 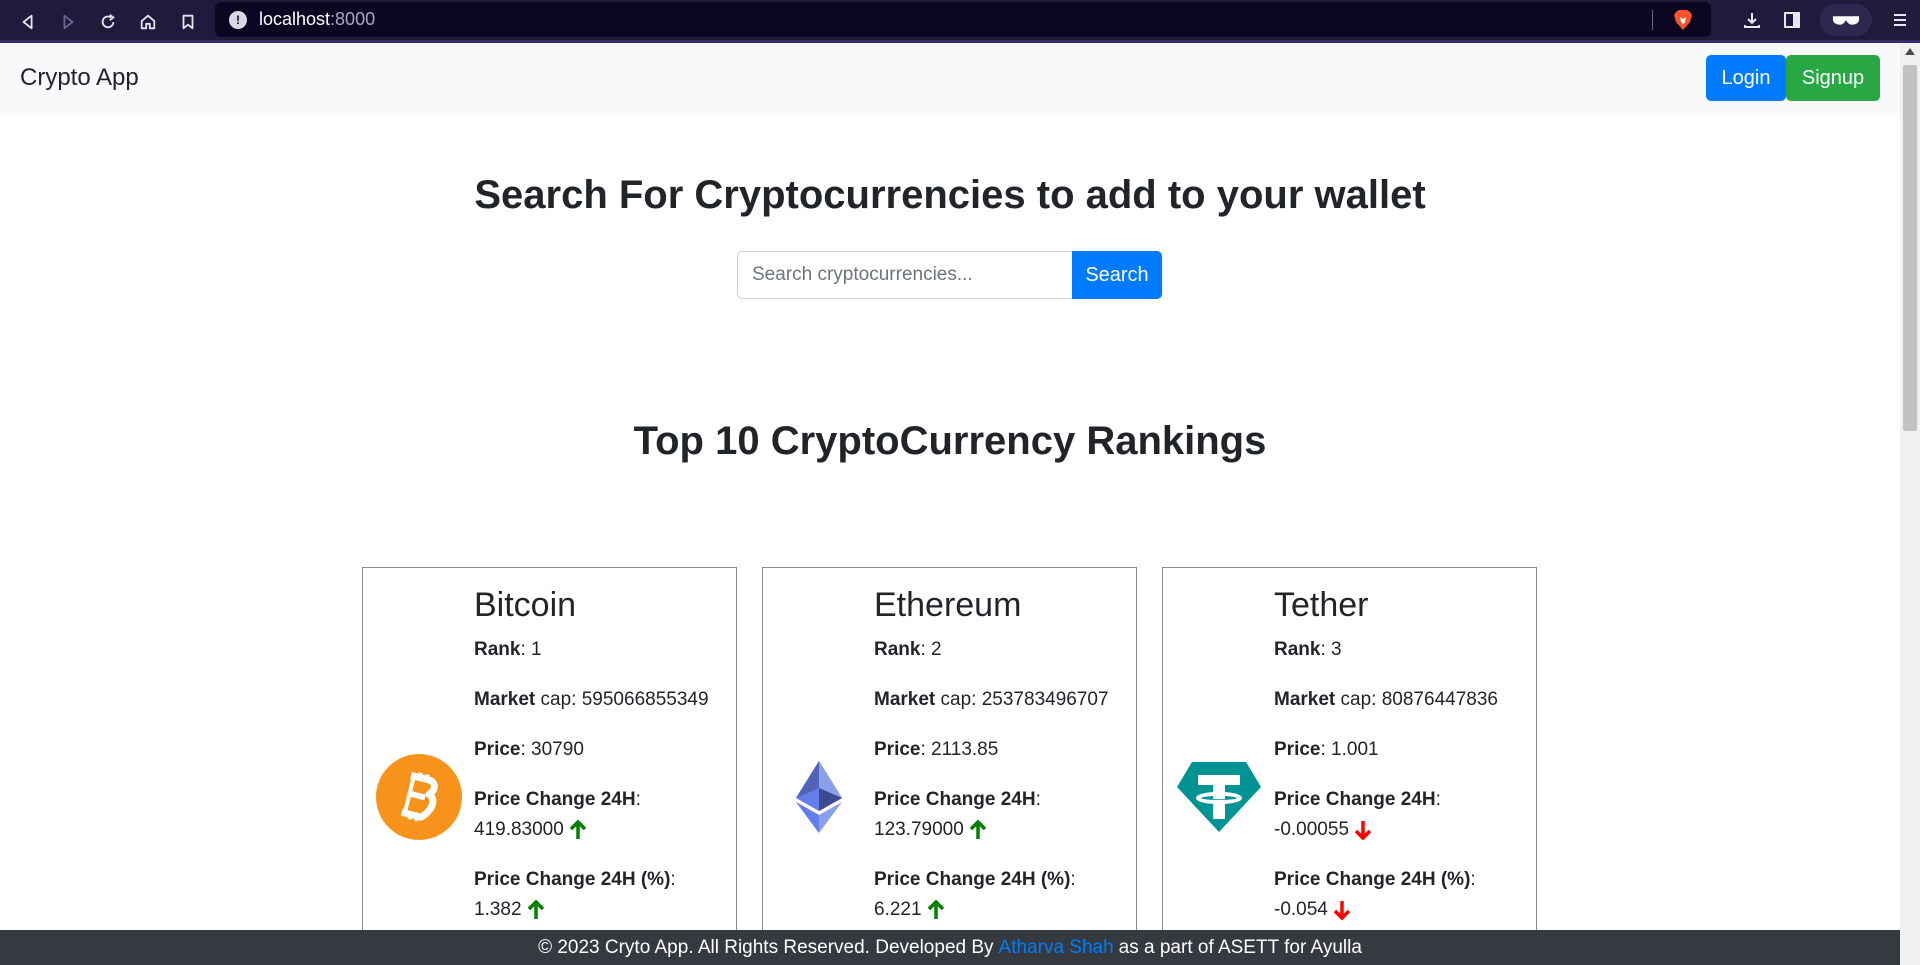 I want to click on footer-suffix: as a part of ASETT for Ayulla, so click(x=1240, y=947).